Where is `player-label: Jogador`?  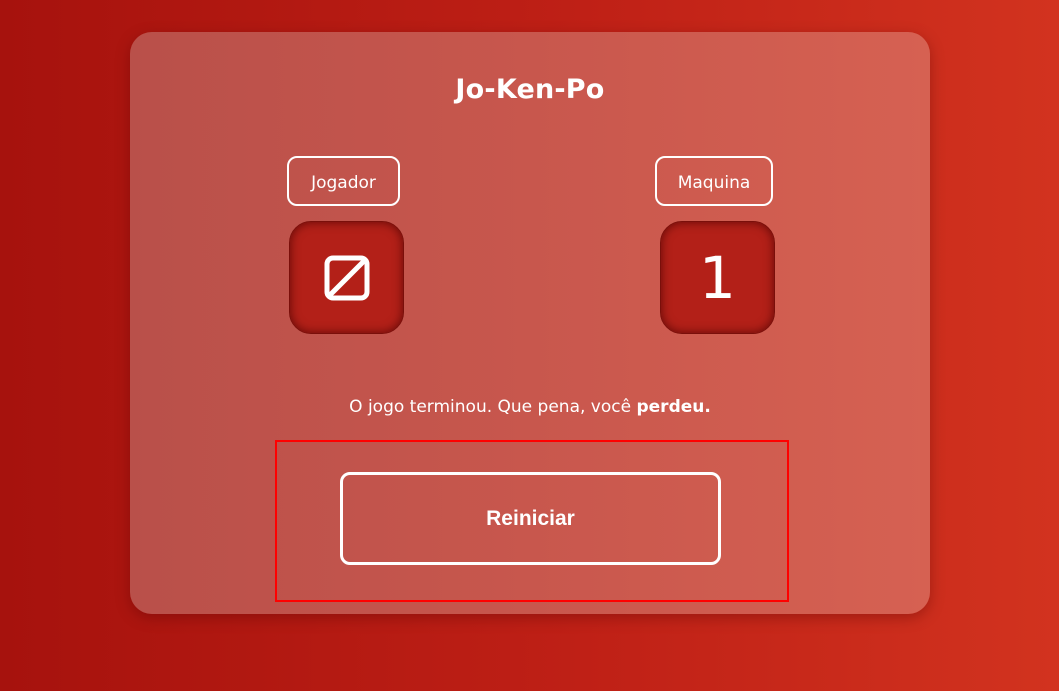 player-label: Jogador is located at coordinates (343, 181).